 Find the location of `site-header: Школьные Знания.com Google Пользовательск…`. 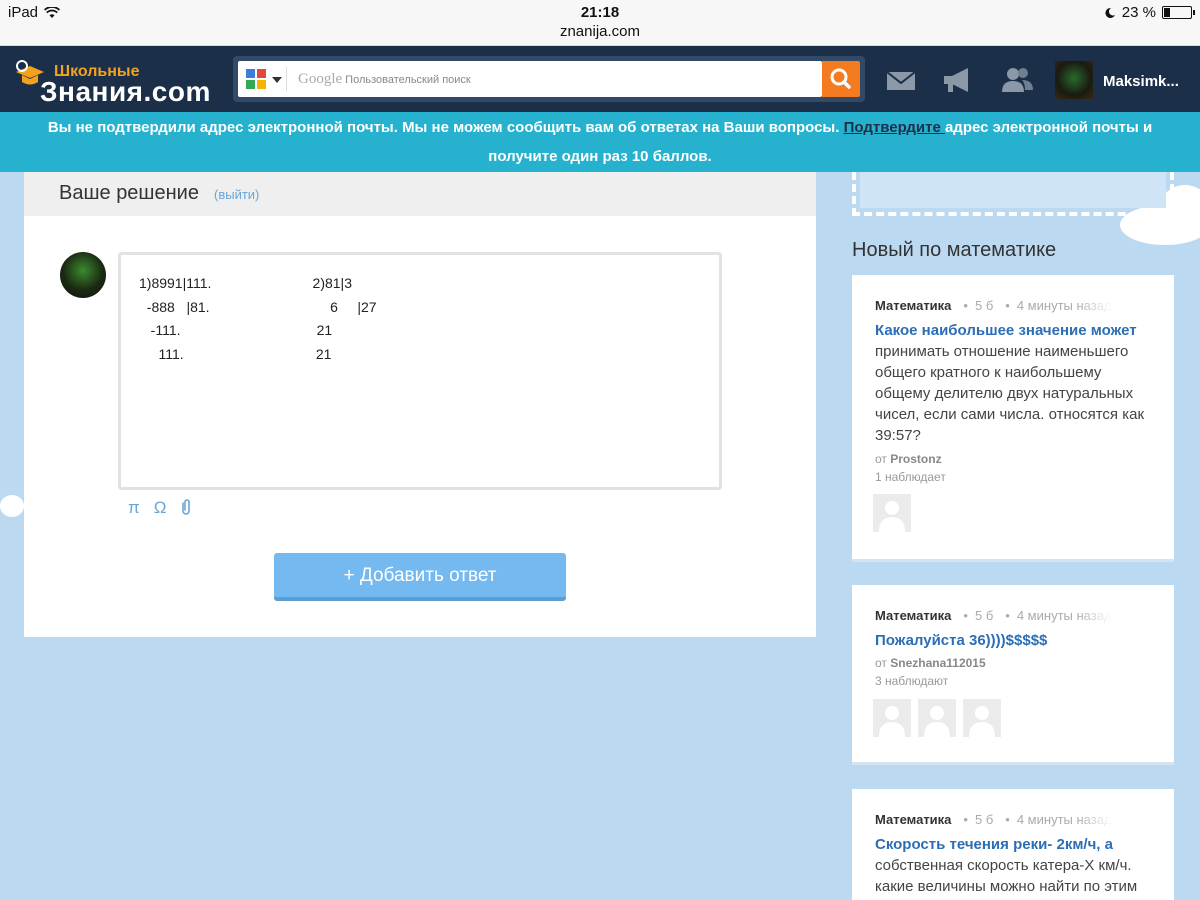

site-header: Школьные Знания.com Google Пользовательск… is located at coordinates (600, 79).